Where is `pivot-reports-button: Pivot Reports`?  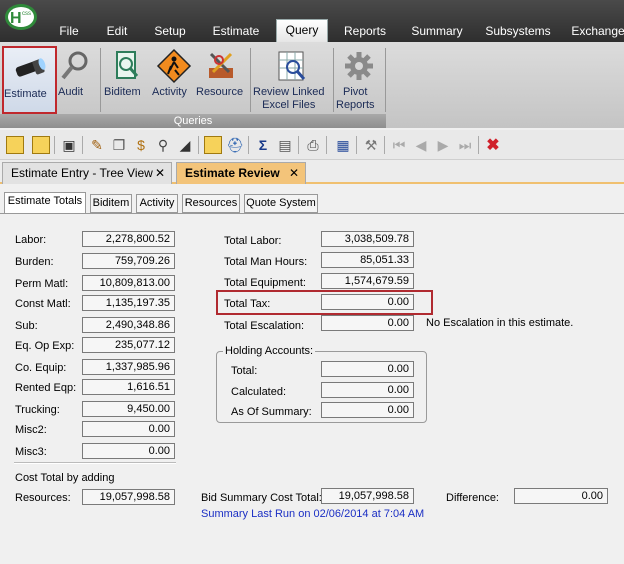
pivot-reports-button: Pivot Reports is located at coordinates (359, 80).